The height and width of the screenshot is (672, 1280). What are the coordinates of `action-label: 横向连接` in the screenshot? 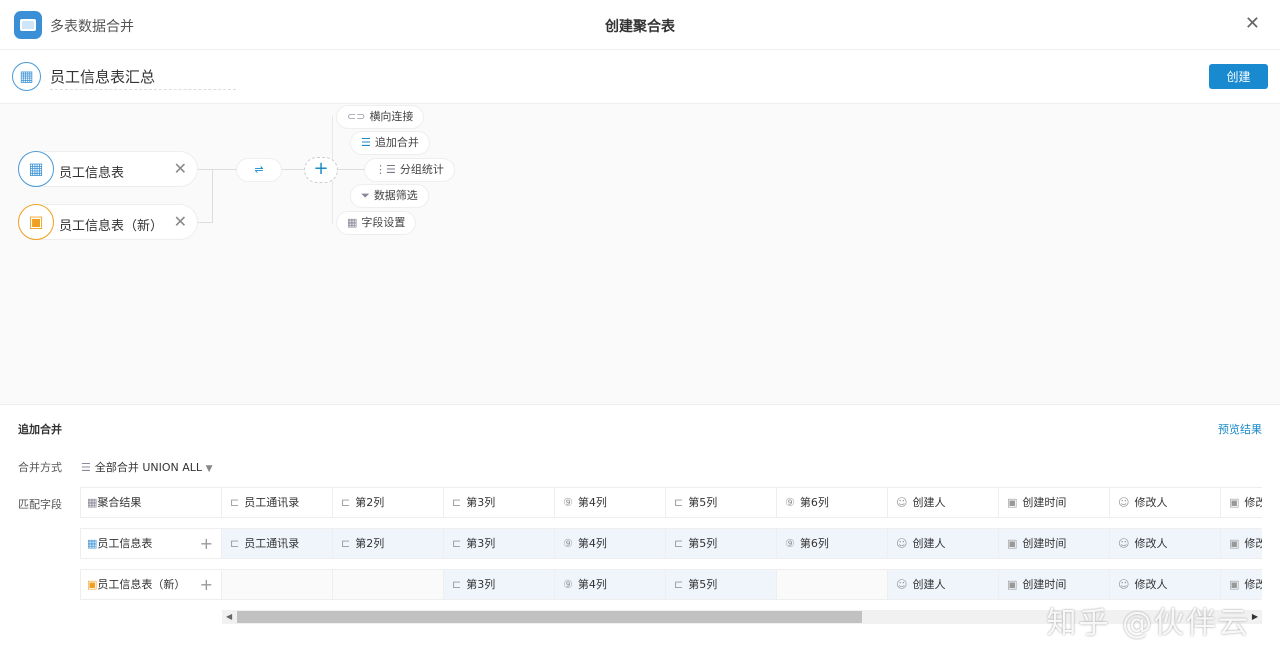 It's located at (391, 116).